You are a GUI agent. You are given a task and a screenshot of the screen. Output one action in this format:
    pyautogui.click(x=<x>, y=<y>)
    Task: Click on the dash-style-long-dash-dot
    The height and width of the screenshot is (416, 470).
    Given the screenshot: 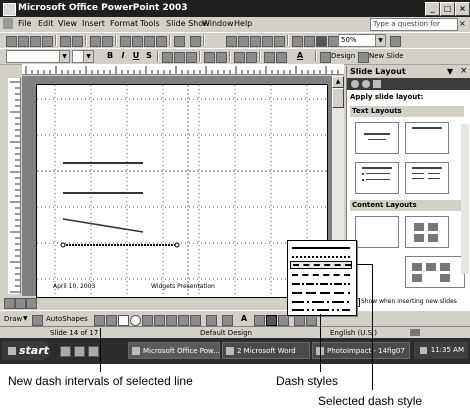 What is the action you would take?
    pyautogui.click(x=321, y=302)
    